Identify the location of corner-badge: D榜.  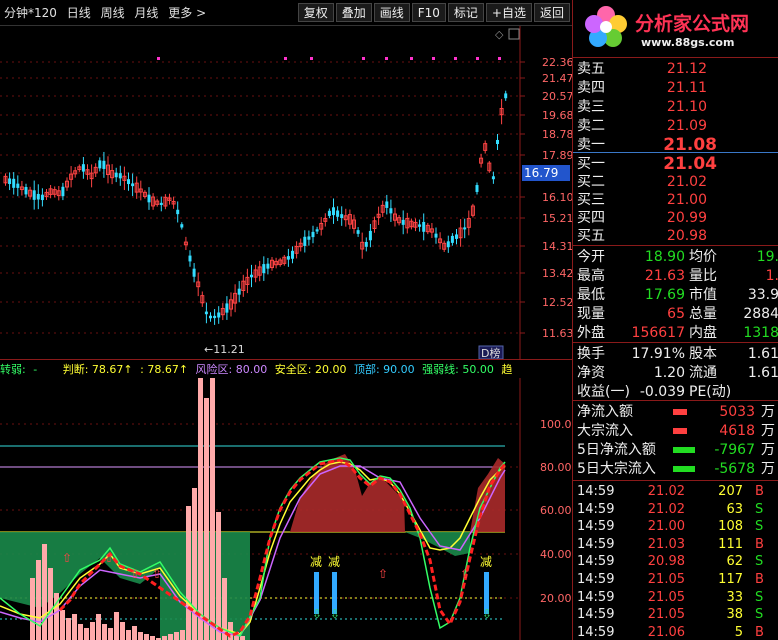
(490, 353).